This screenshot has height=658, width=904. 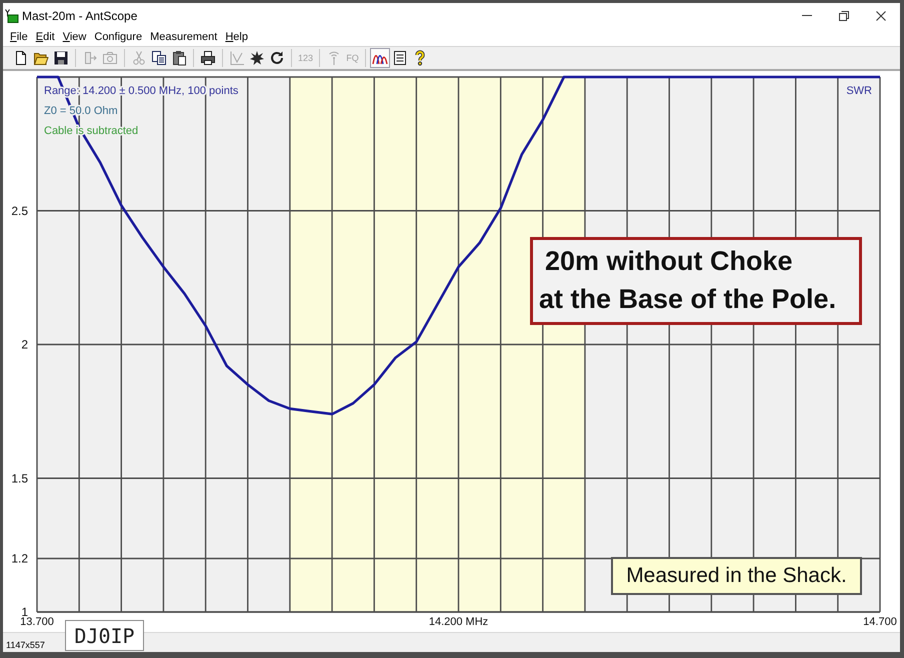 What do you see at coordinates (807, 15) in the screenshot?
I see `minimize-icon` at bounding box center [807, 15].